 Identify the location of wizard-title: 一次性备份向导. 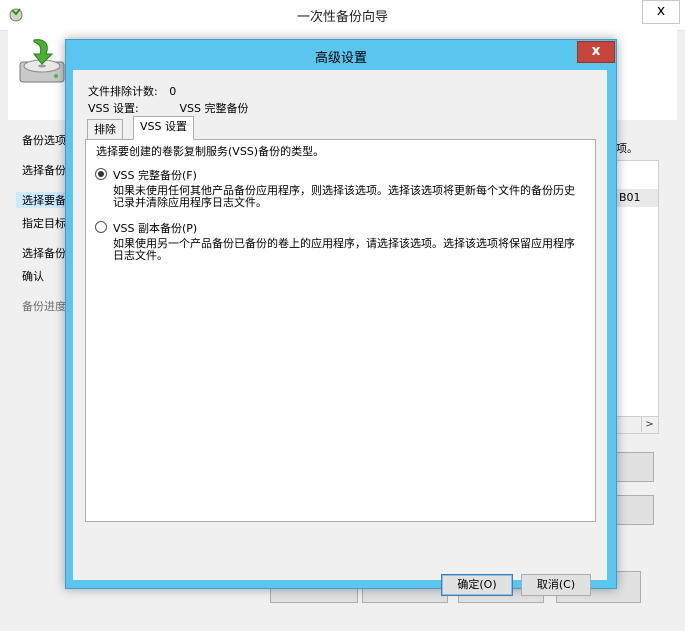
(342, 17).